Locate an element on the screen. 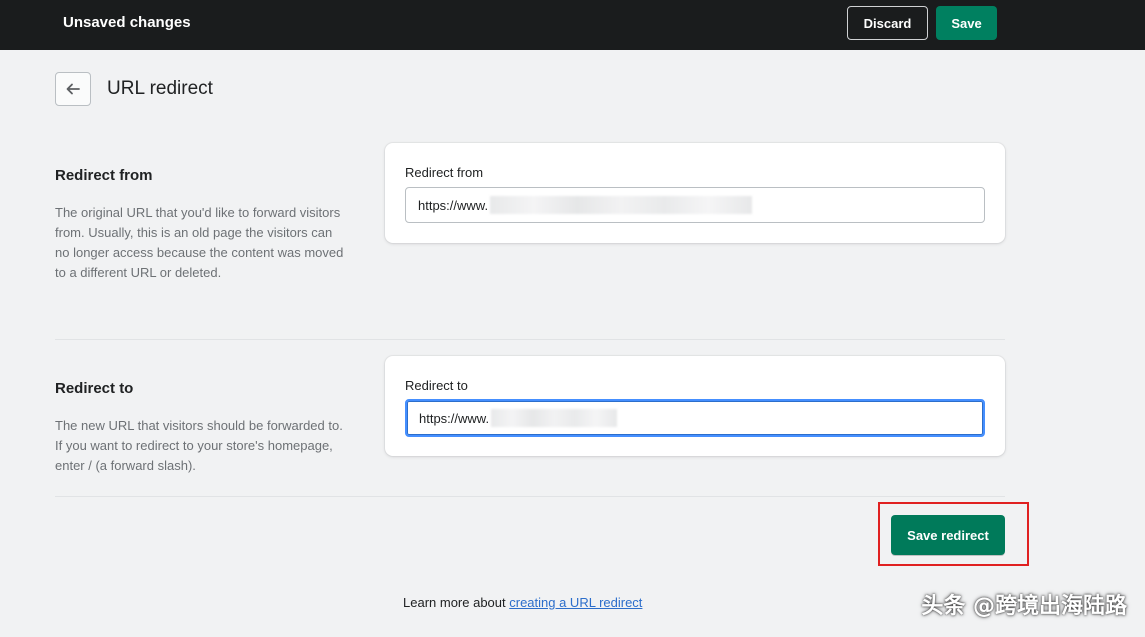 This screenshot has width=1145, height=637. redirect-to-value: https://www. is located at coordinates (454, 418).